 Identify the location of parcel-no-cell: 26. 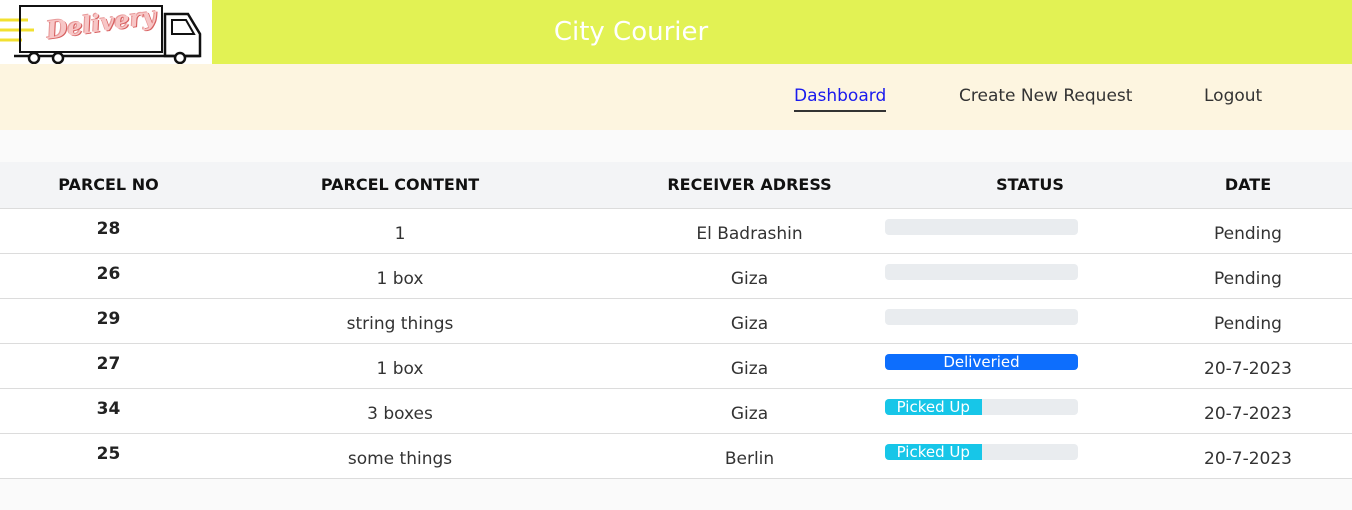
(108, 276).